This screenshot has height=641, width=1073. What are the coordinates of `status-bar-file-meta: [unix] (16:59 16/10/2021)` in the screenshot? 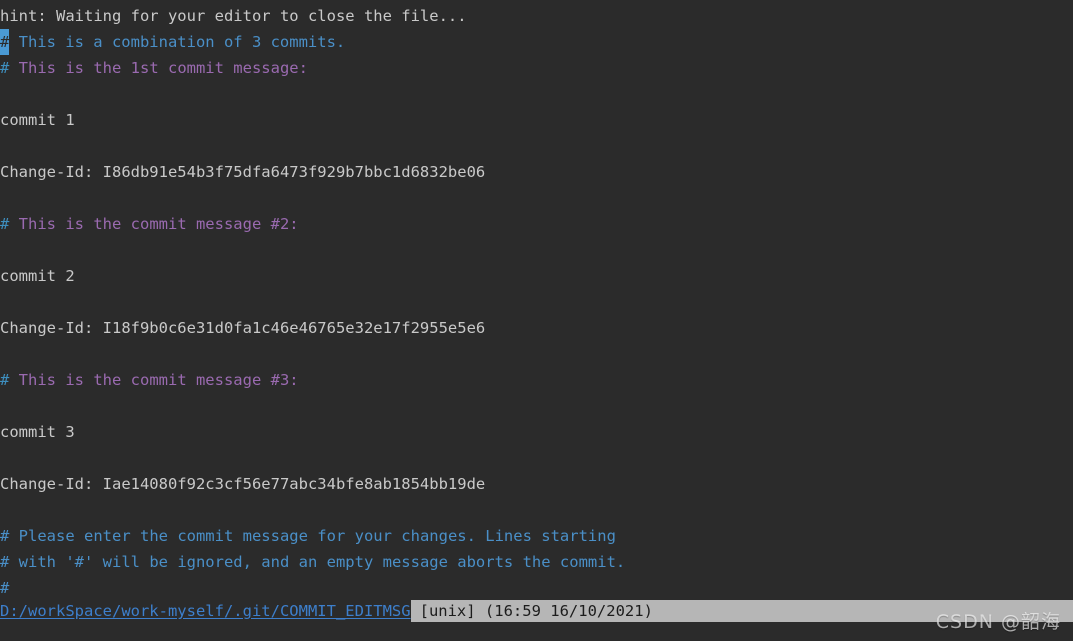 It's located at (536, 611).